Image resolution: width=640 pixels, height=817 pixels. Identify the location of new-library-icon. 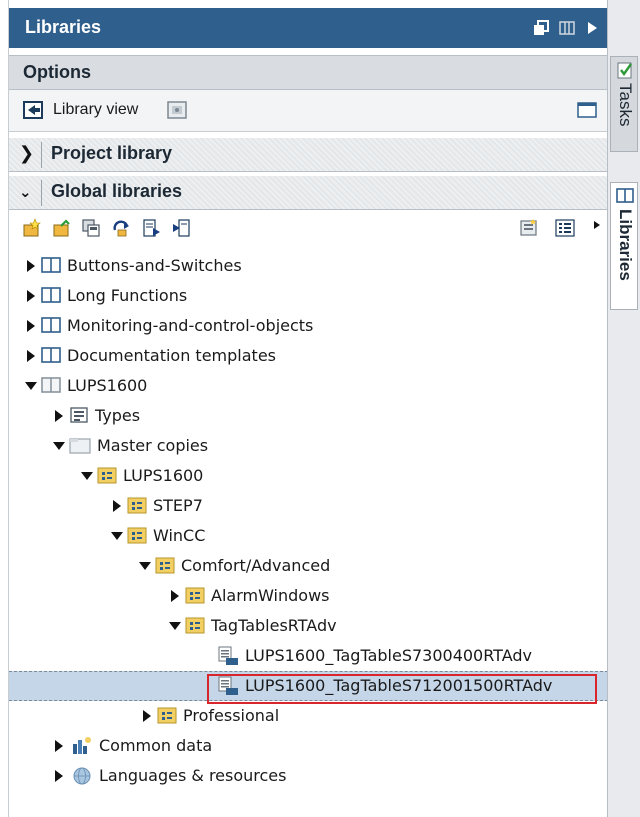
(31, 228).